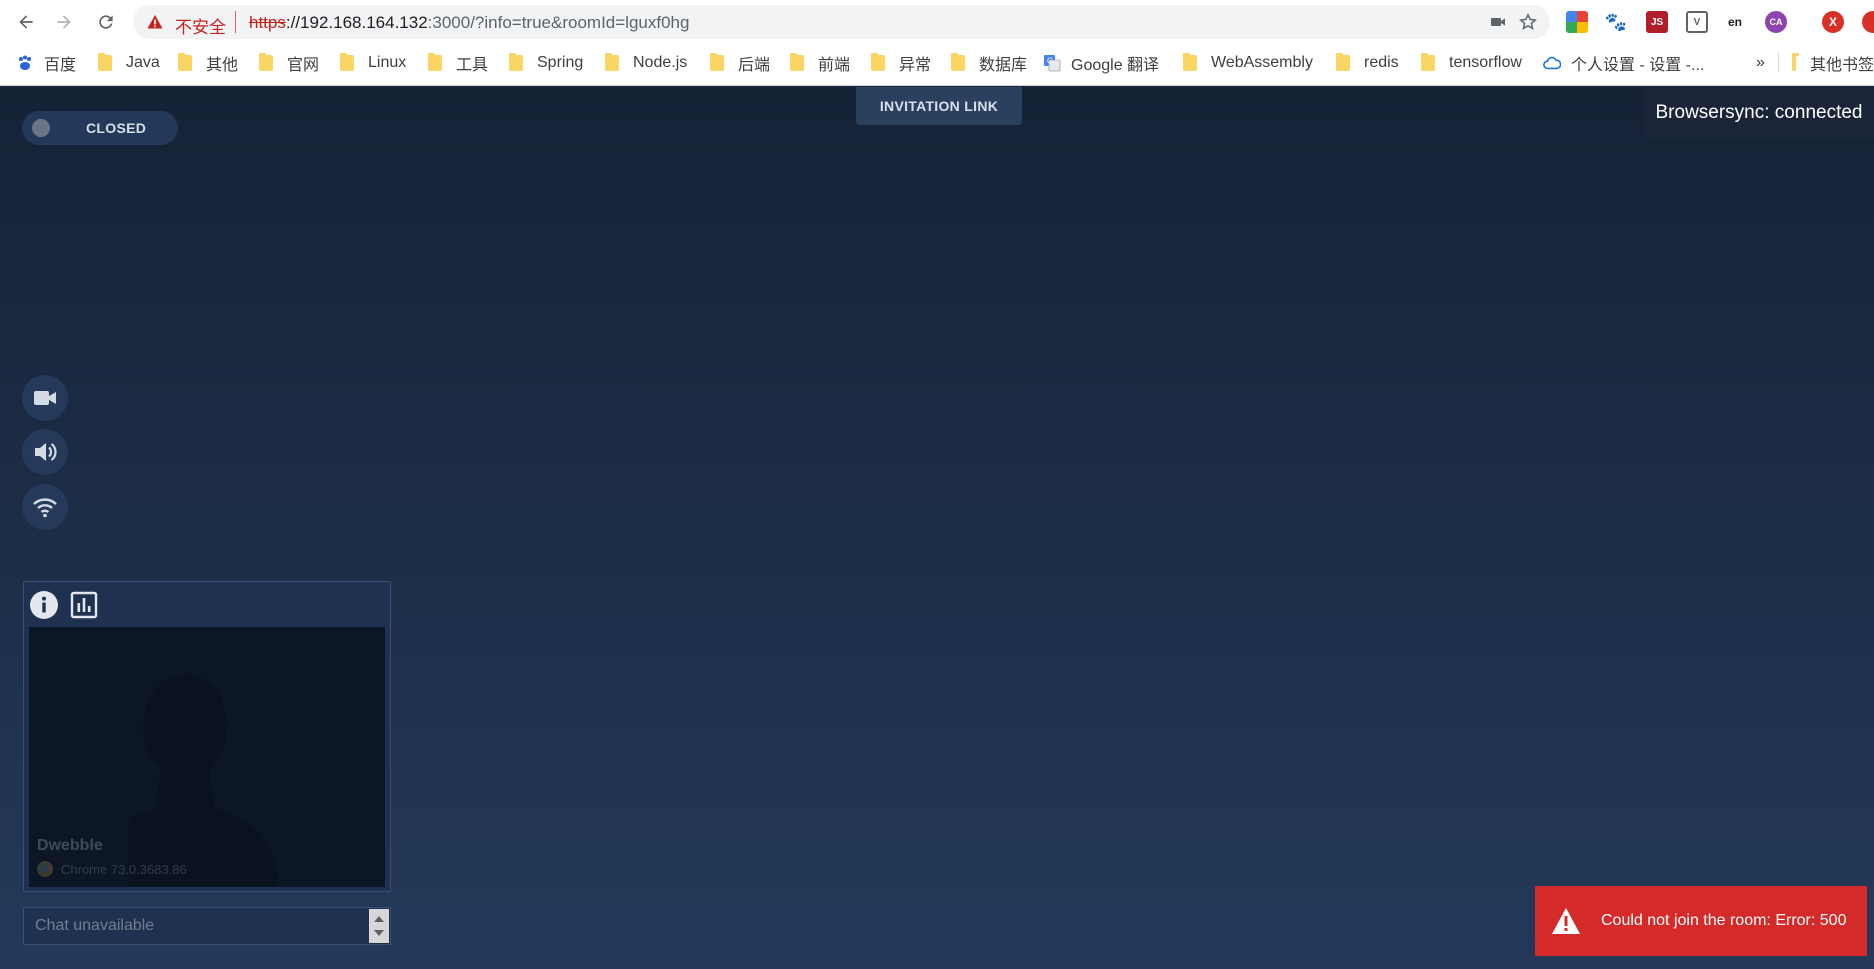  I want to click on bookmark-folder-backend: 后端, so click(740, 63).